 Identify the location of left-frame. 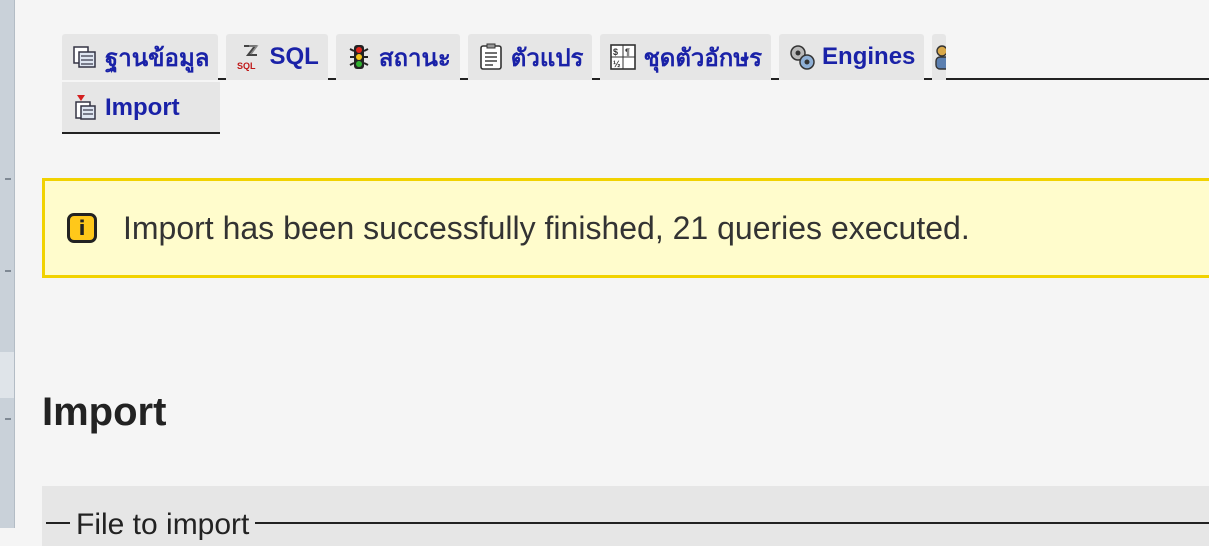
(7, 264).